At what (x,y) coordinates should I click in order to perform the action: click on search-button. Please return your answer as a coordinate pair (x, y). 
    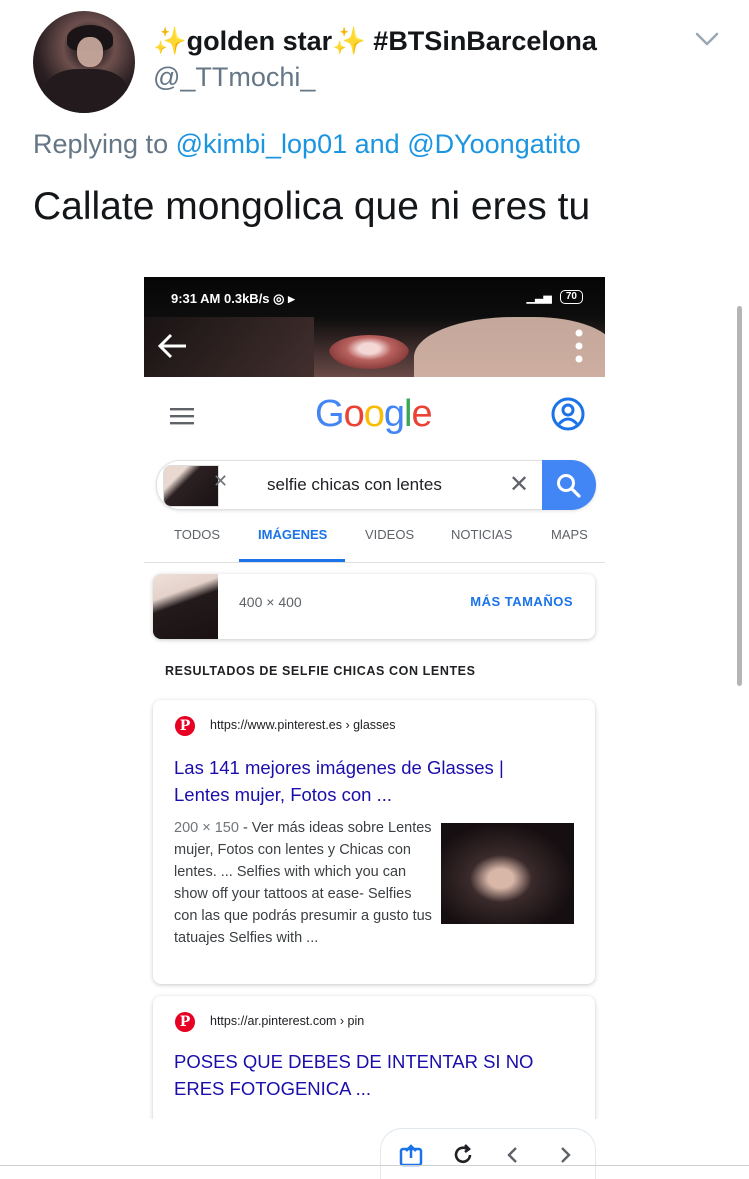
    Looking at the image, I should click on (569, 485).